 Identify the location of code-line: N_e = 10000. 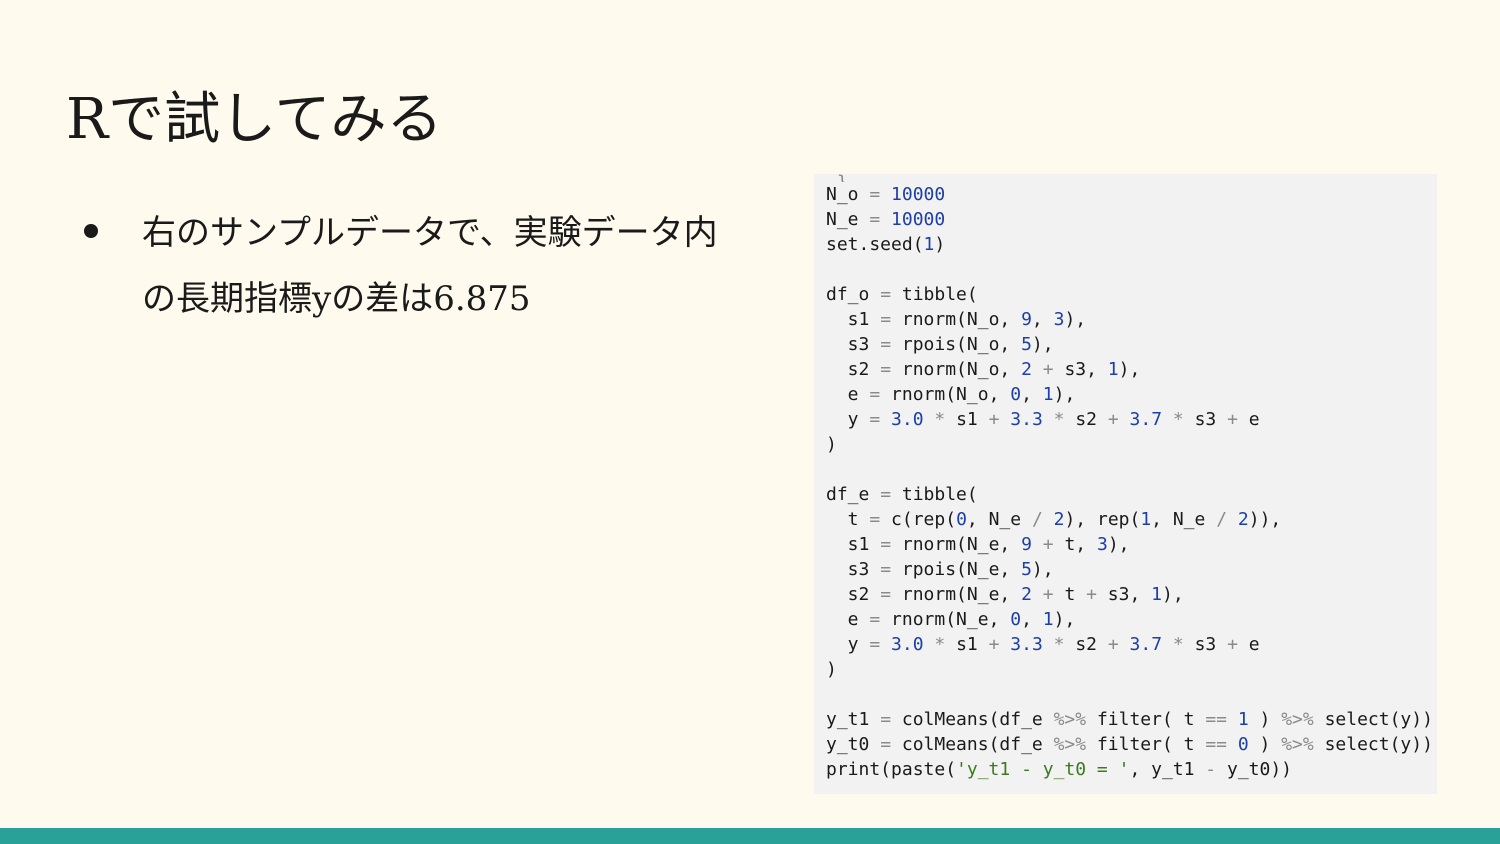
(886, 219).